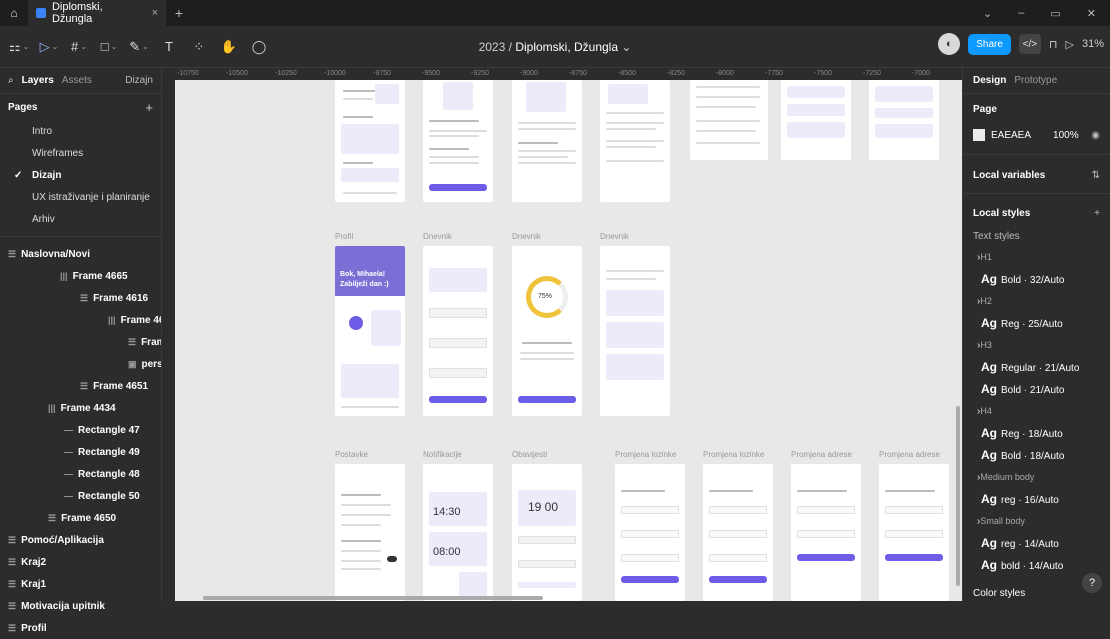 The image size is (1110, 639). Describe the element at coordinates (80, 474) in the screenshot. I see `layer-item: — Rectangle 48` at that location.